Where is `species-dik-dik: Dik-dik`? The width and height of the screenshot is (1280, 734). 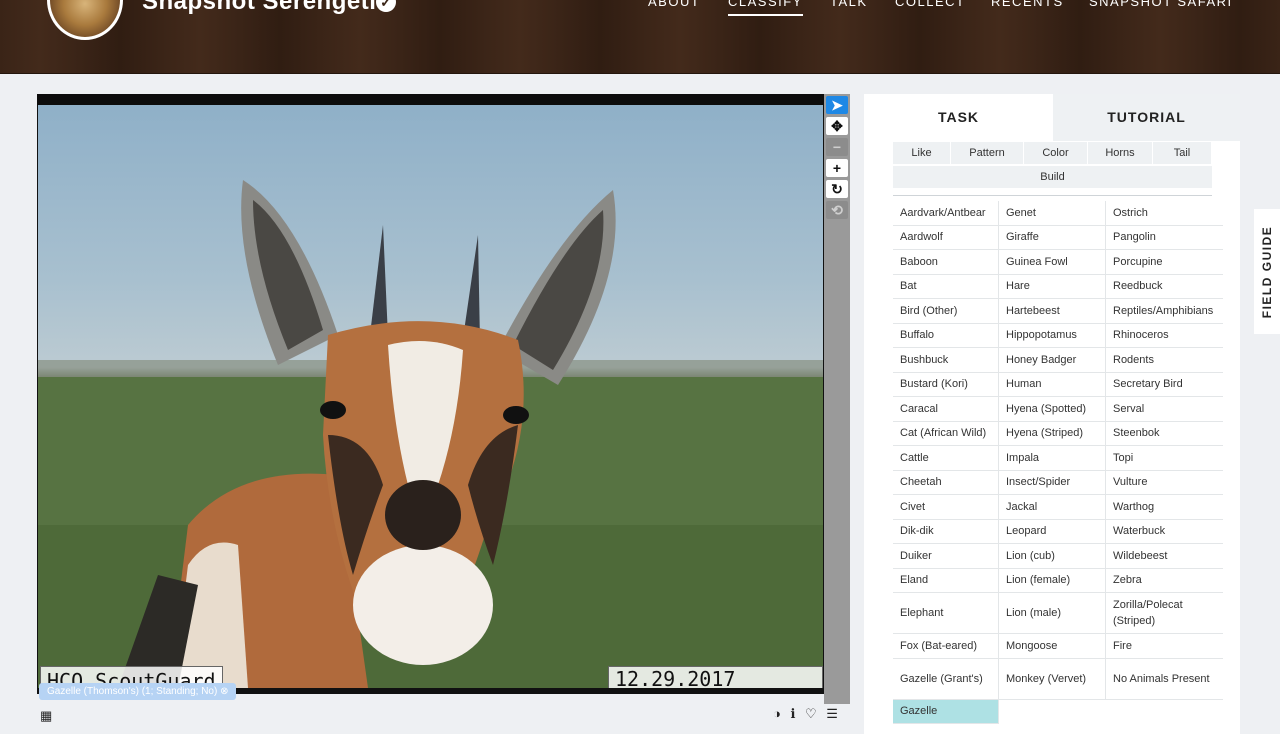
species-dik-dik: Dik-dik is located at coordinates (946, 531).